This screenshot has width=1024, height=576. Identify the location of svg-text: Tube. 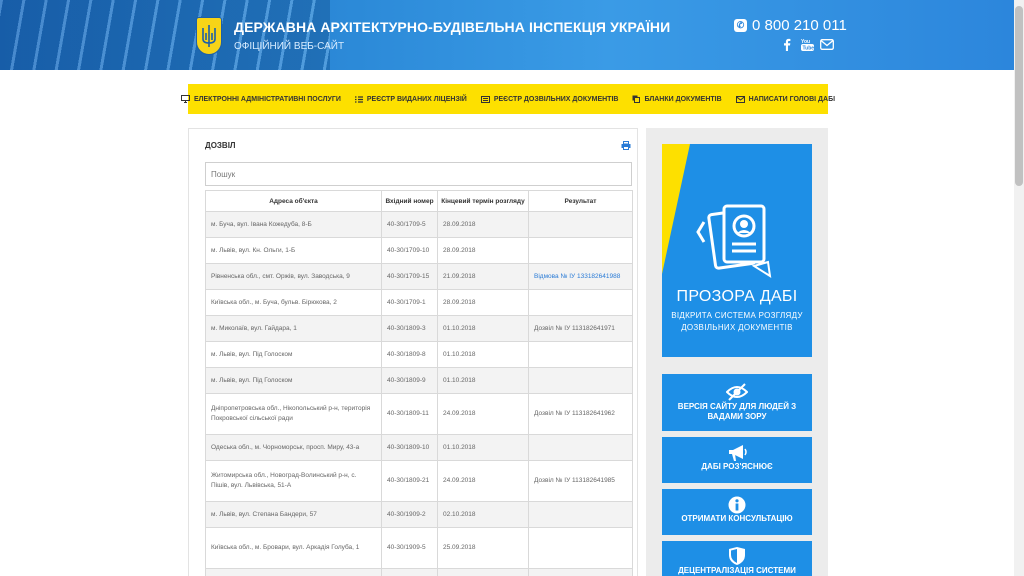
(808, 48).